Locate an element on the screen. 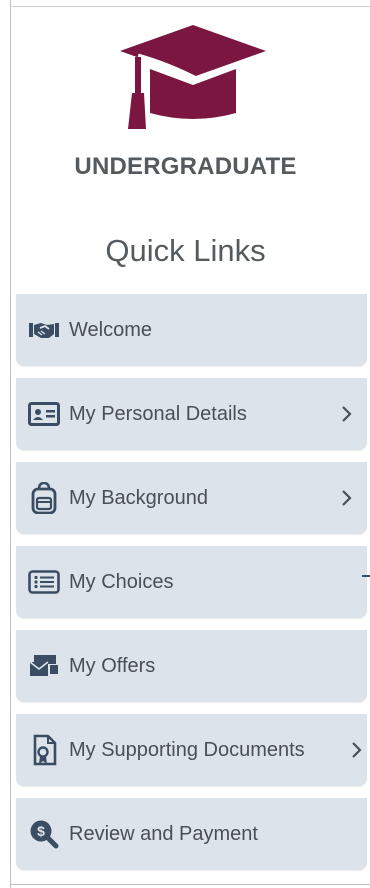 The width and height of the screenshot is (370, 888). bottom-border is located at coordinates (190, 884).